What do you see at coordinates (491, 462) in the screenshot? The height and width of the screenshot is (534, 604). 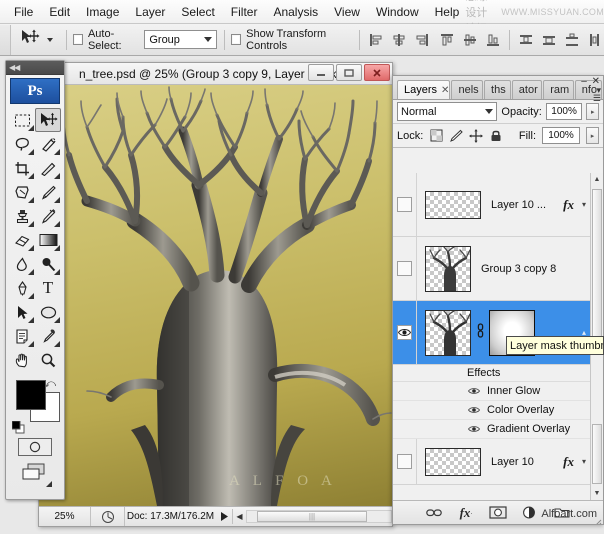 I see `layer-row-layer-10: Layer 10 fx ▾` at bounding box center [491, 462].